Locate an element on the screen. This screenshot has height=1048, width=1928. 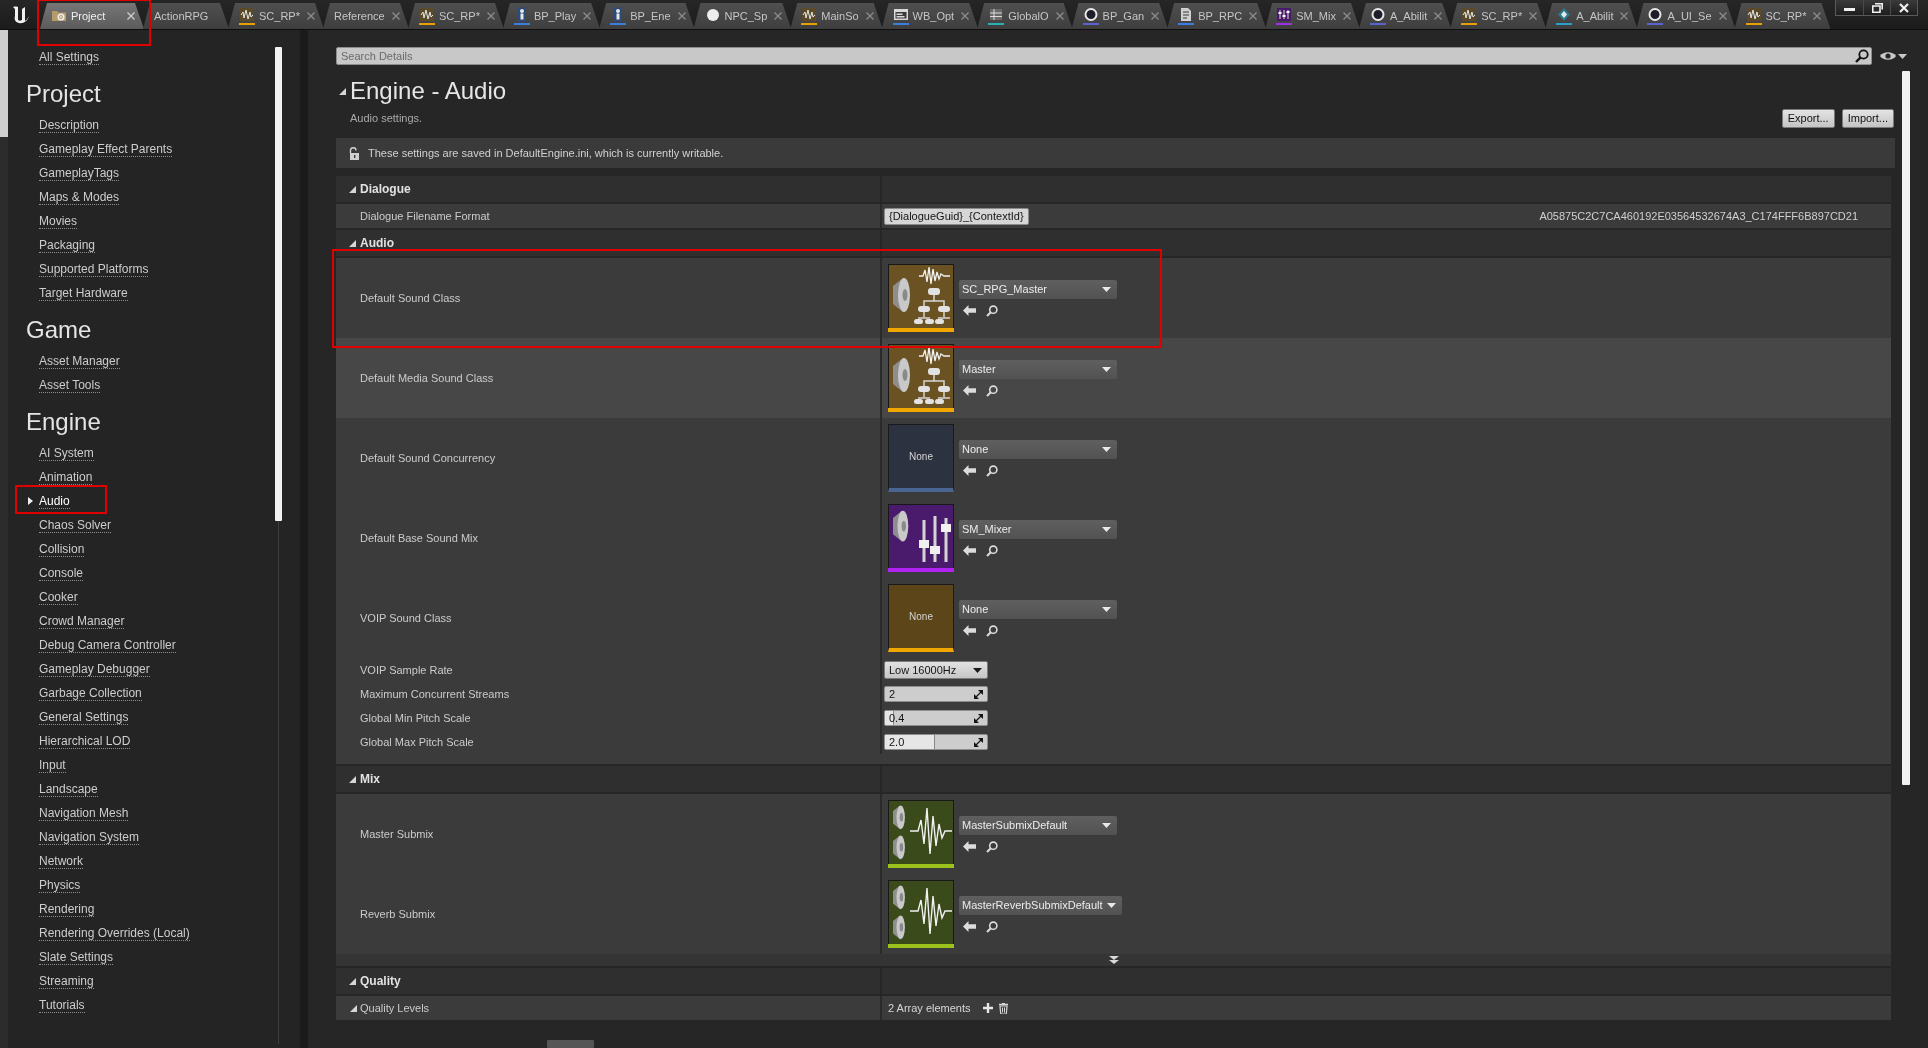
advanced-toggle is located at coordinates (1113, 960).